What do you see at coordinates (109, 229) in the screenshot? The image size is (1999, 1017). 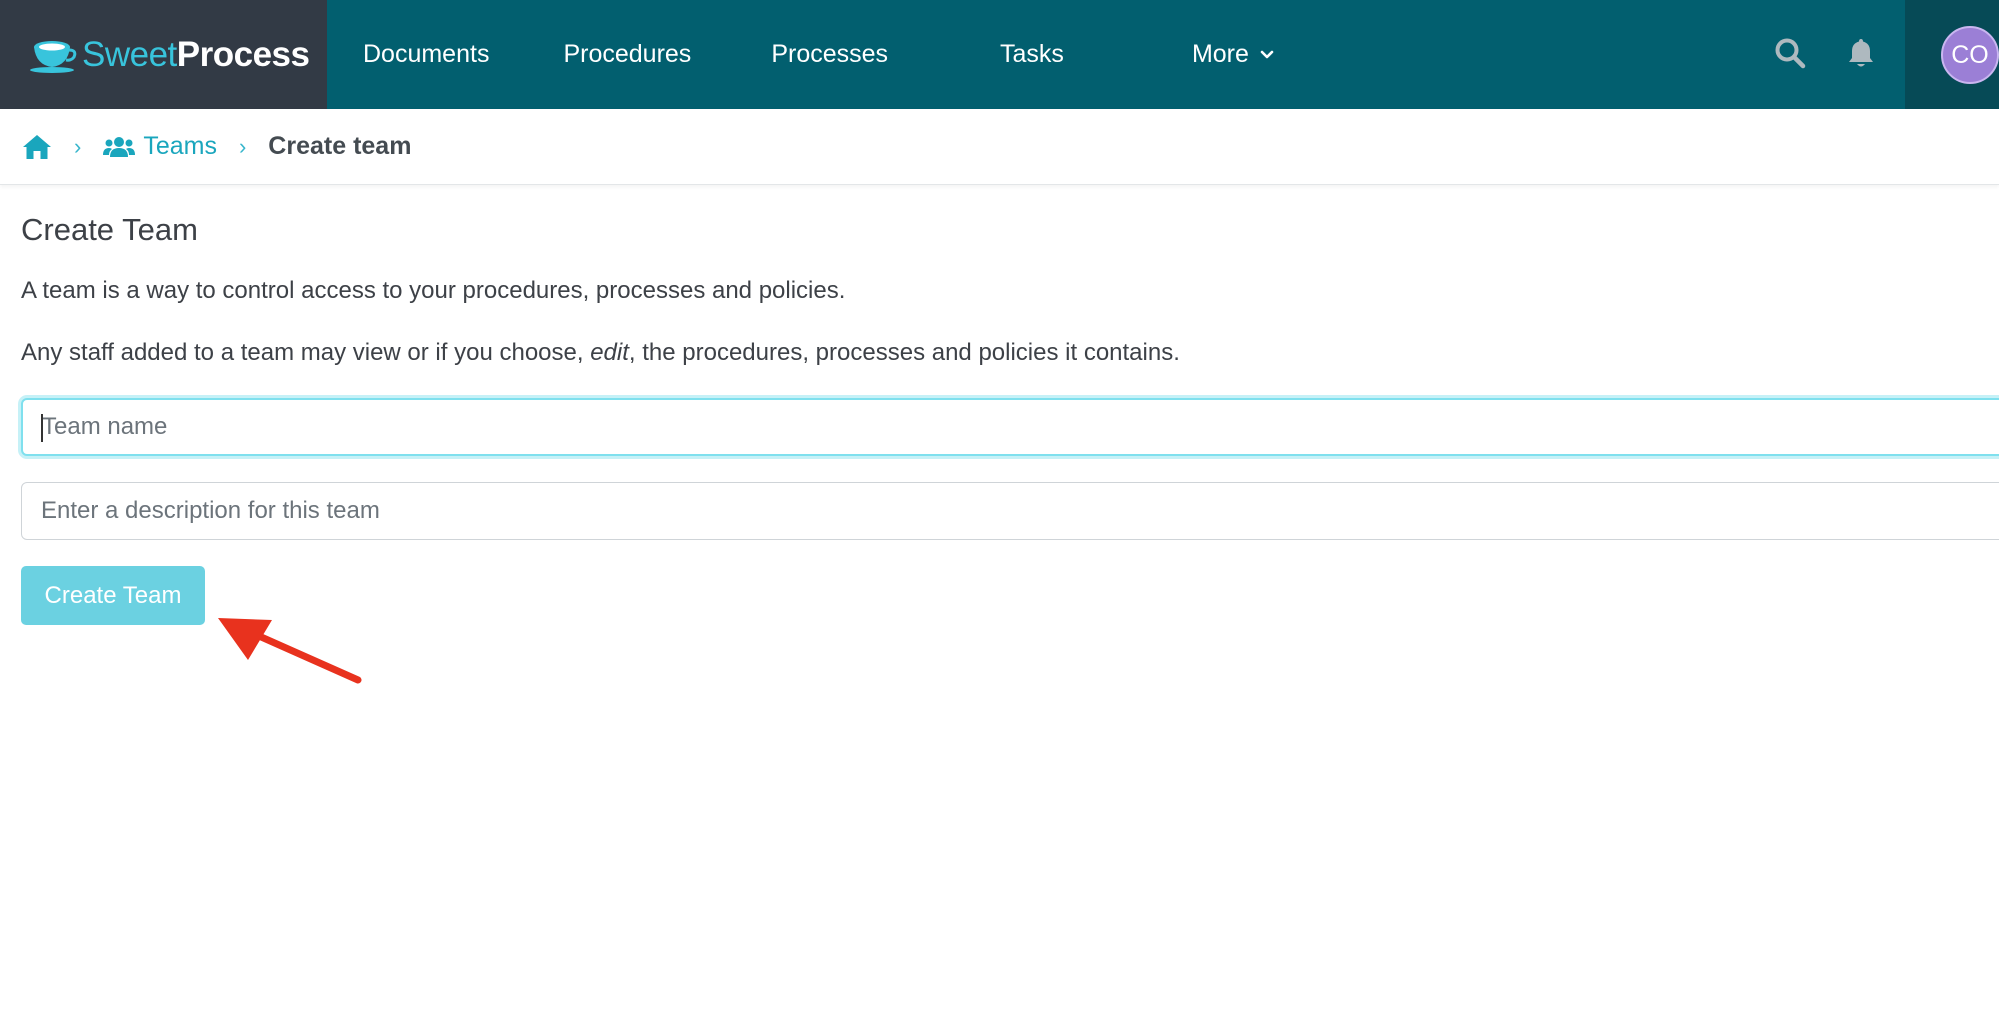 I see `page-title: Create Team` at bounding box center [109, 229].